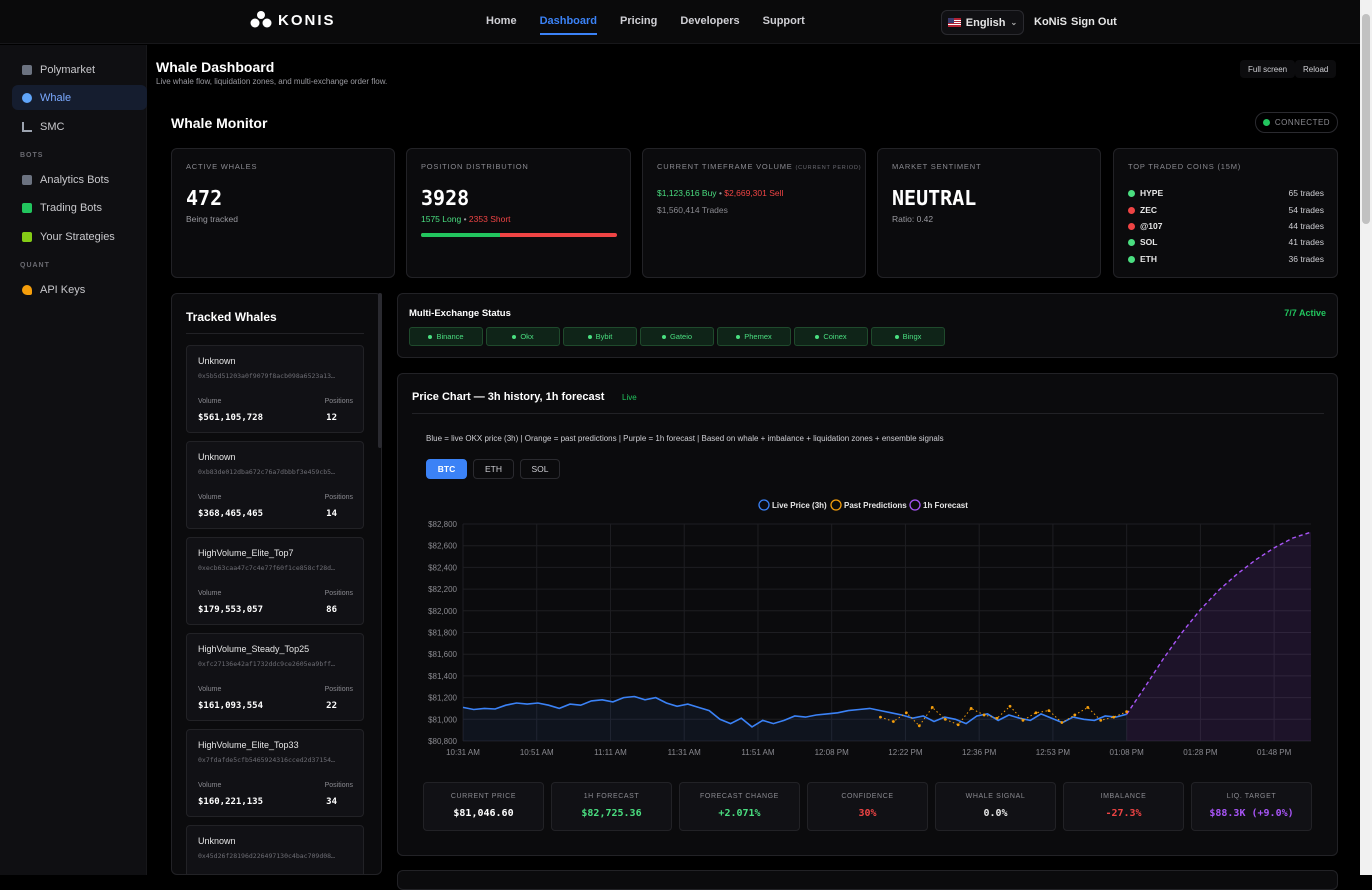 This screenshot has height=890, width=1372. I want to click on legend-label: Live Price (3h), so click(799, 505).